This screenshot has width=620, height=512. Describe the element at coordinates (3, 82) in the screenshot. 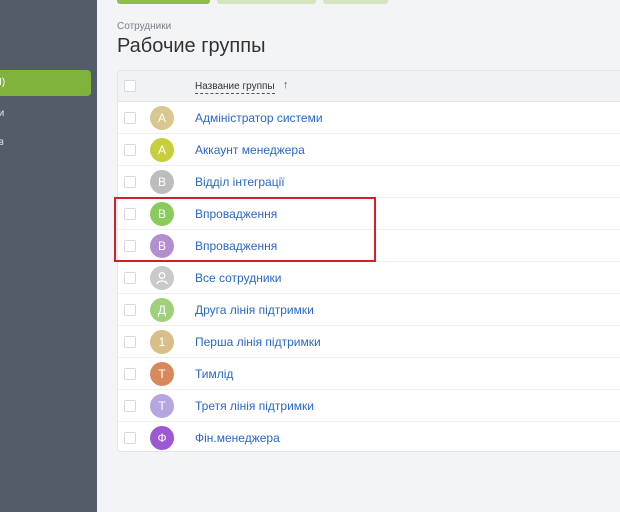

I see `sidebar-item-label: Ы)` at that location.